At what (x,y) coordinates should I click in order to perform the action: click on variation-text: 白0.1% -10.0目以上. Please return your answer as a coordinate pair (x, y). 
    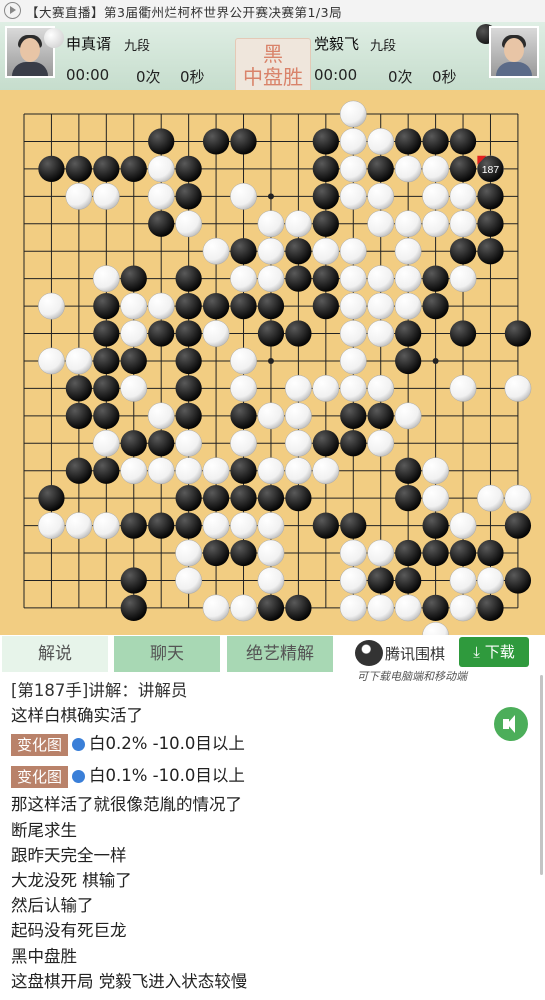
    Looking at the image, I should click on (167, 776).